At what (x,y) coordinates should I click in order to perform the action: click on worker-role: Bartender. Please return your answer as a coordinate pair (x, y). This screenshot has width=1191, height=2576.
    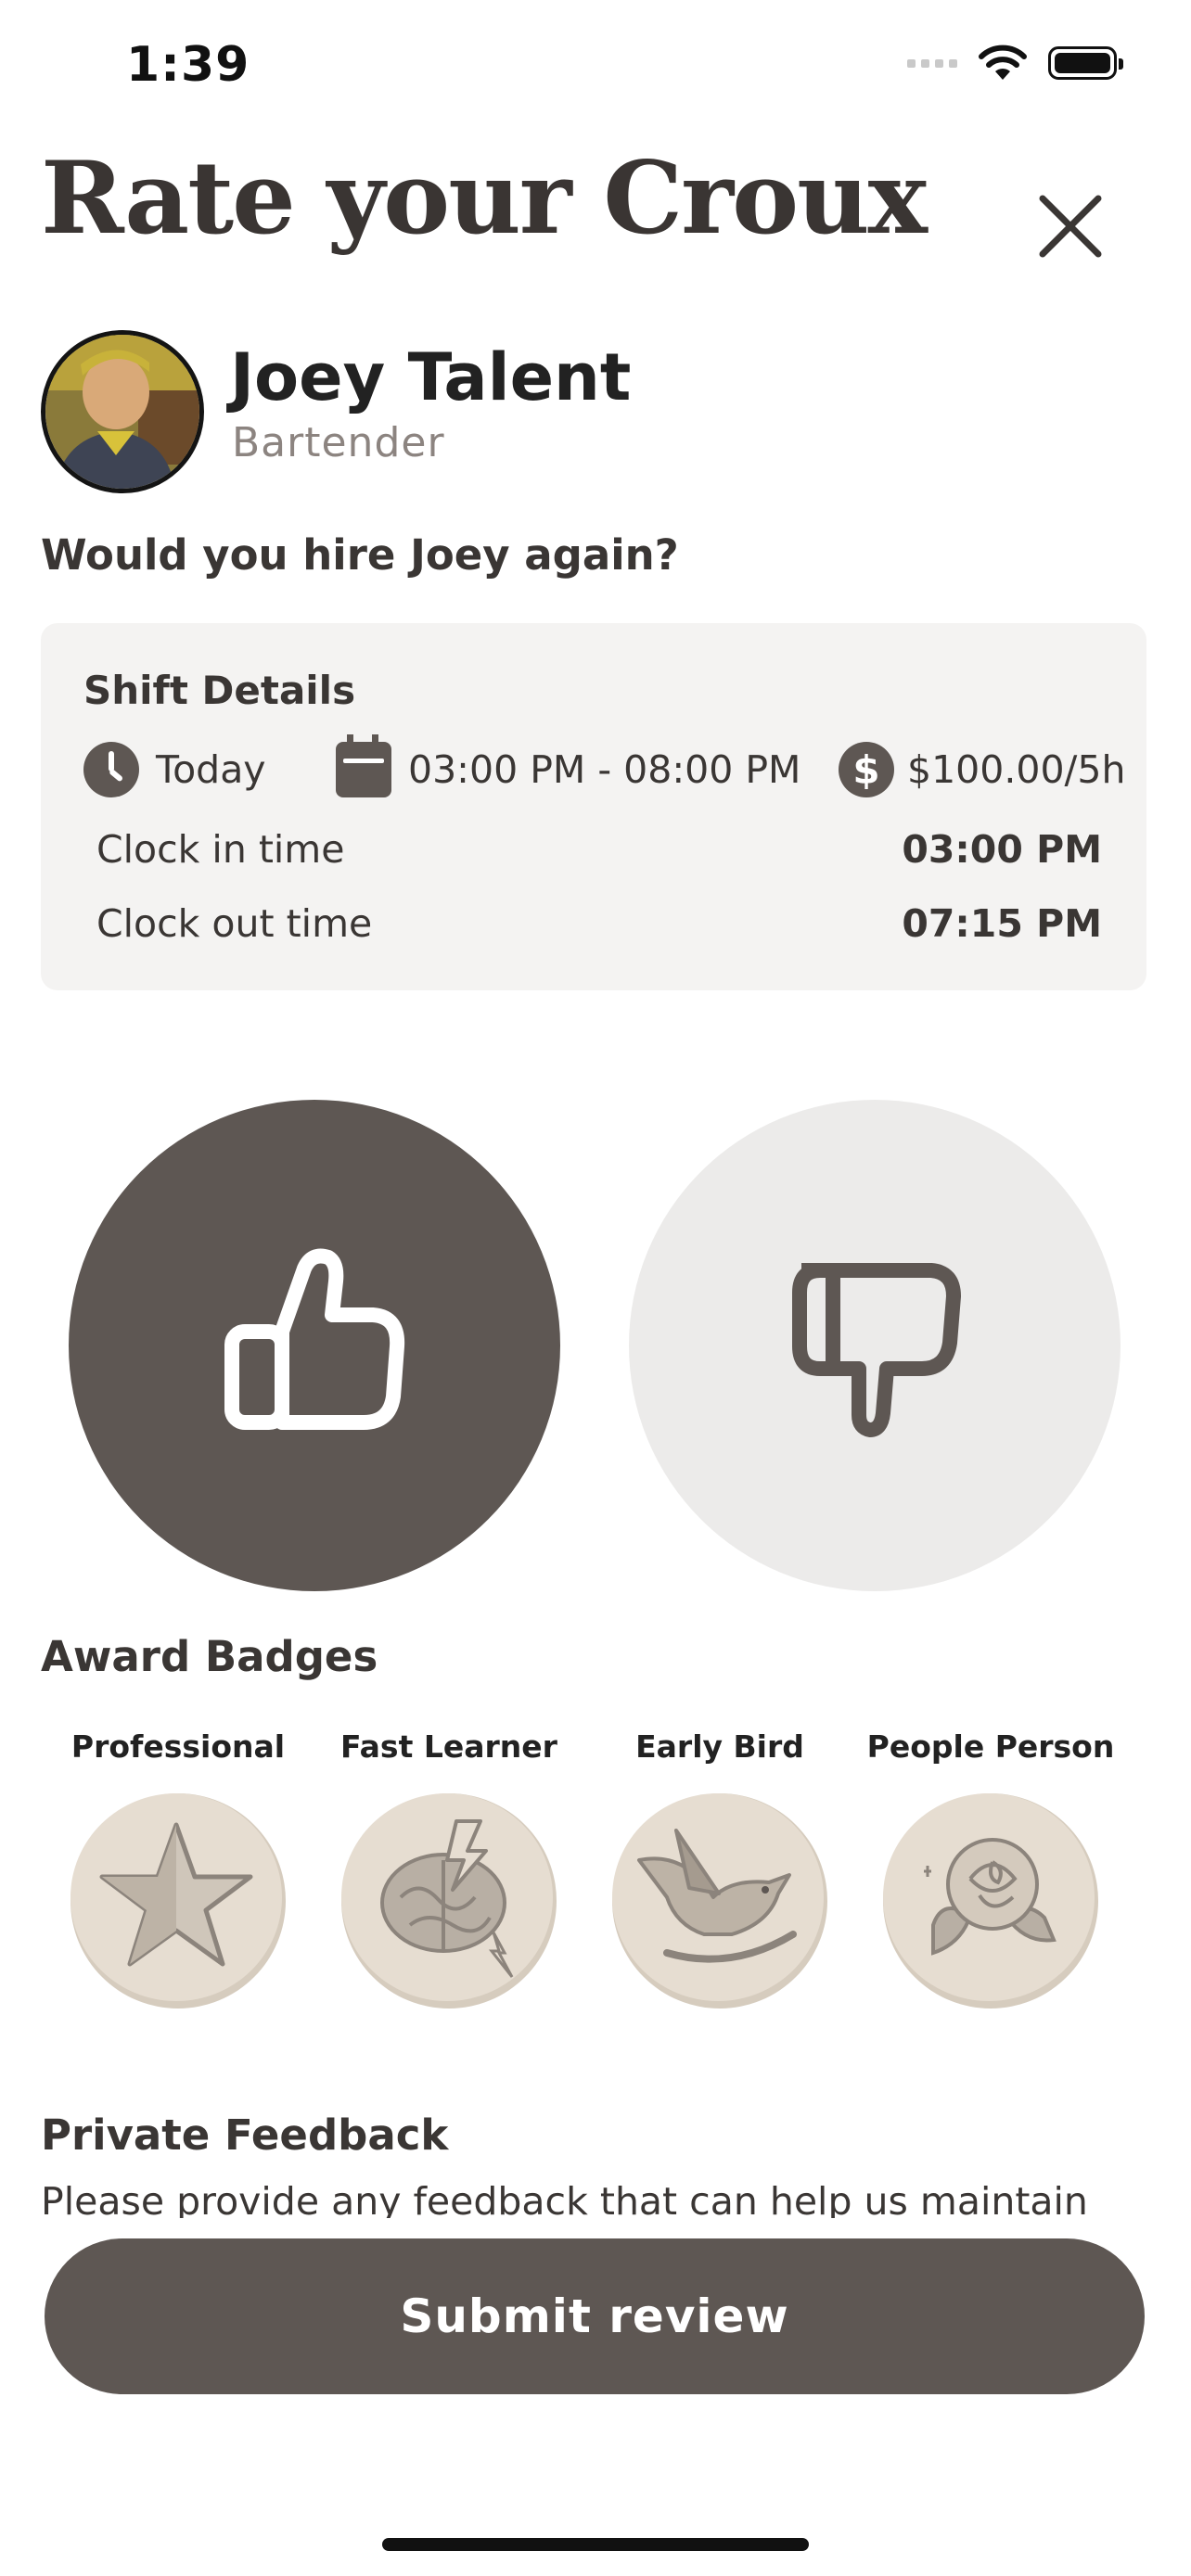
    Looking at the image, I should click on (338, 442).